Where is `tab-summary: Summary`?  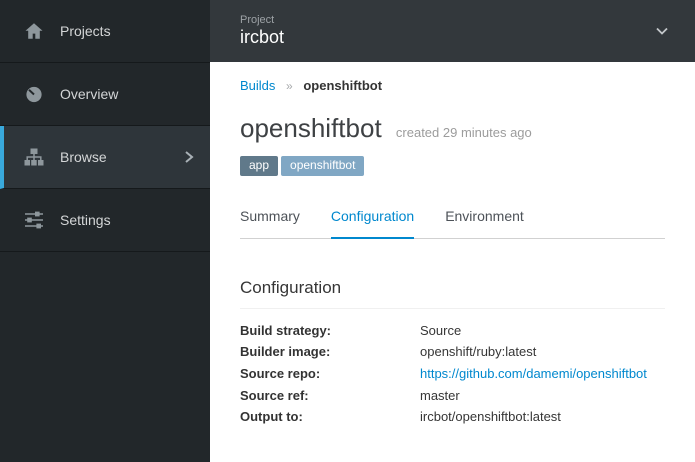
tab-summary: Summary is located at coordinates (270, 223).